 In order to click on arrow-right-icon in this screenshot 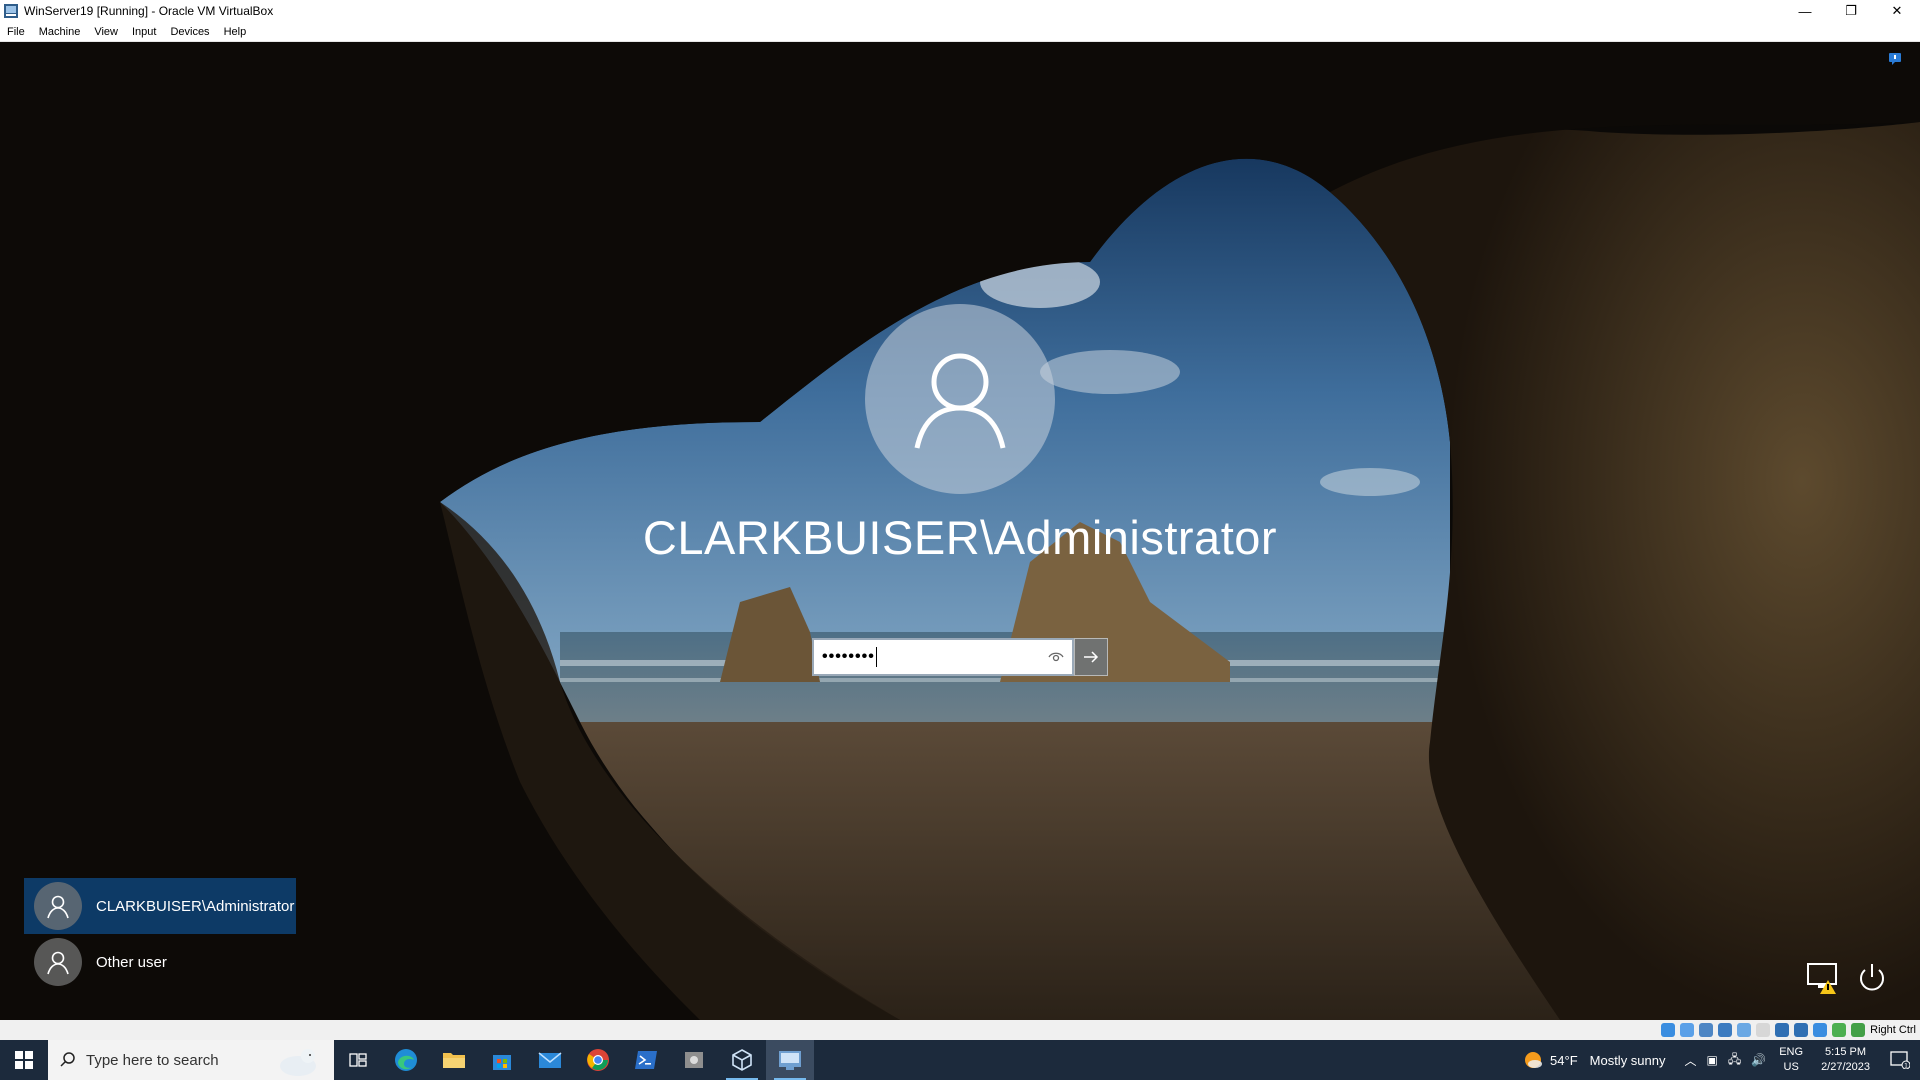, I will do `click(1091, 657)`.